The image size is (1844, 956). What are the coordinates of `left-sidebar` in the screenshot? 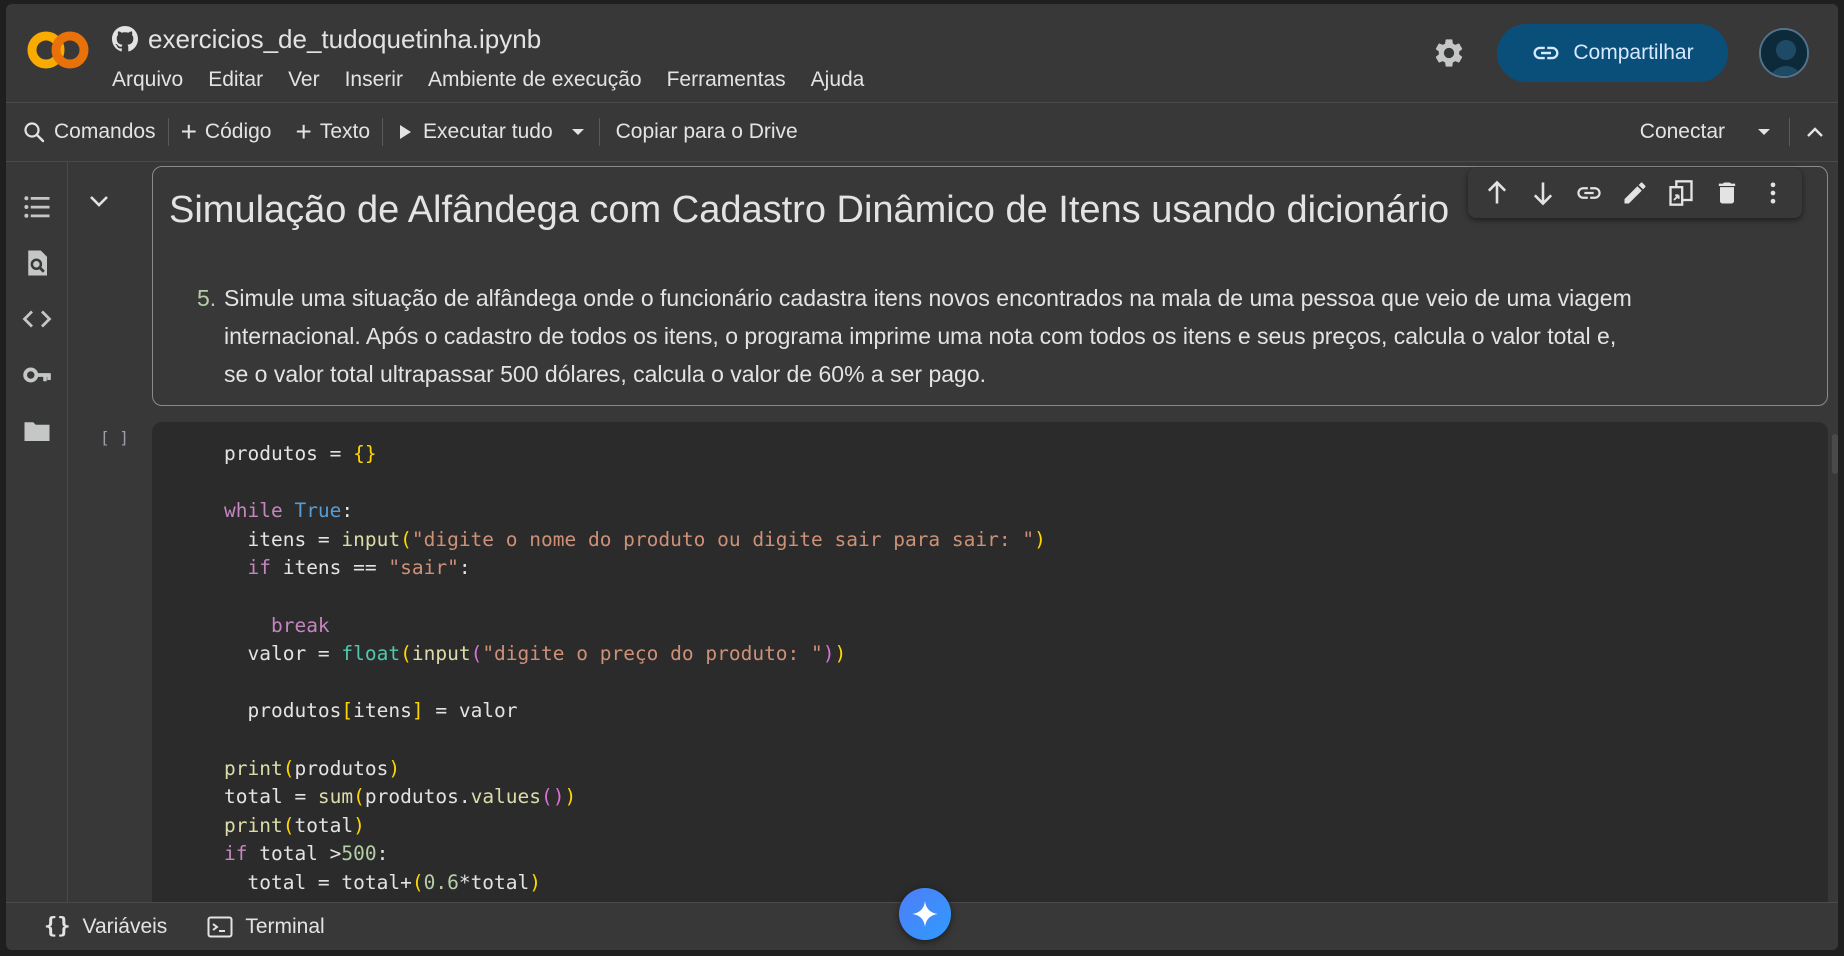 It's located at (37, 532).